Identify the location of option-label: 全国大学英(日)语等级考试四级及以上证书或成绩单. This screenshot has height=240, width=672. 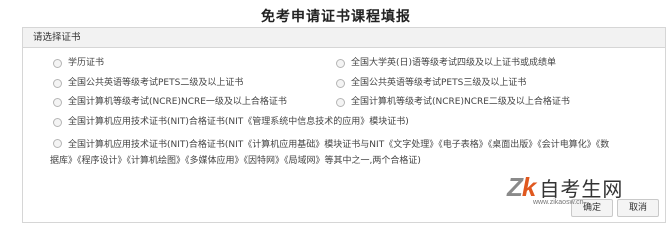
(454, 63).